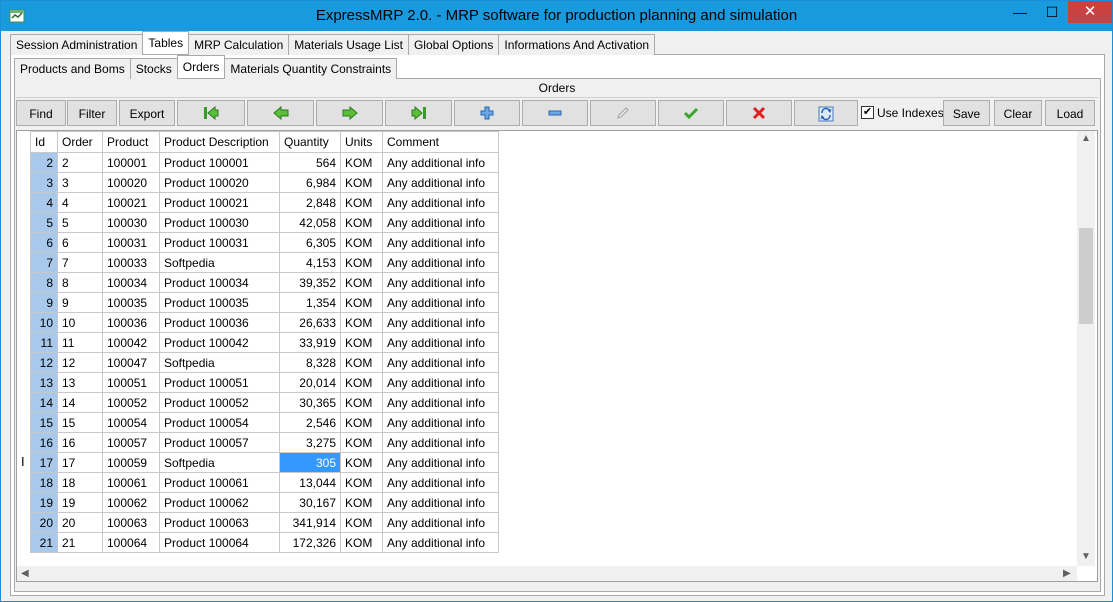 The width and height of the screenshot is (1113, 602). What do you see at coordinates (44, 282) in the screenshot?
I see `cell-id: 8` at bounding box center [44, 282].